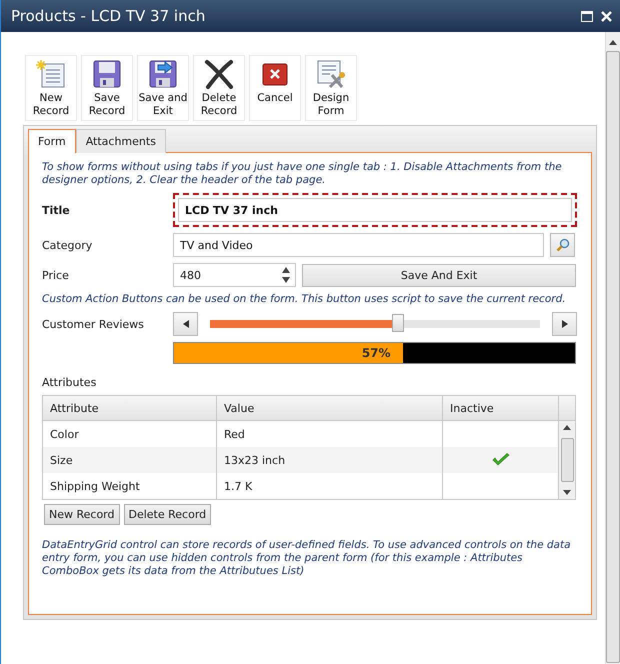 Image resolution: width=620 pixels, height=664 pixels. Describe the element at coordinates (275, 88) in the screenshot. I see `toolbar-button: Cancel` at that location.